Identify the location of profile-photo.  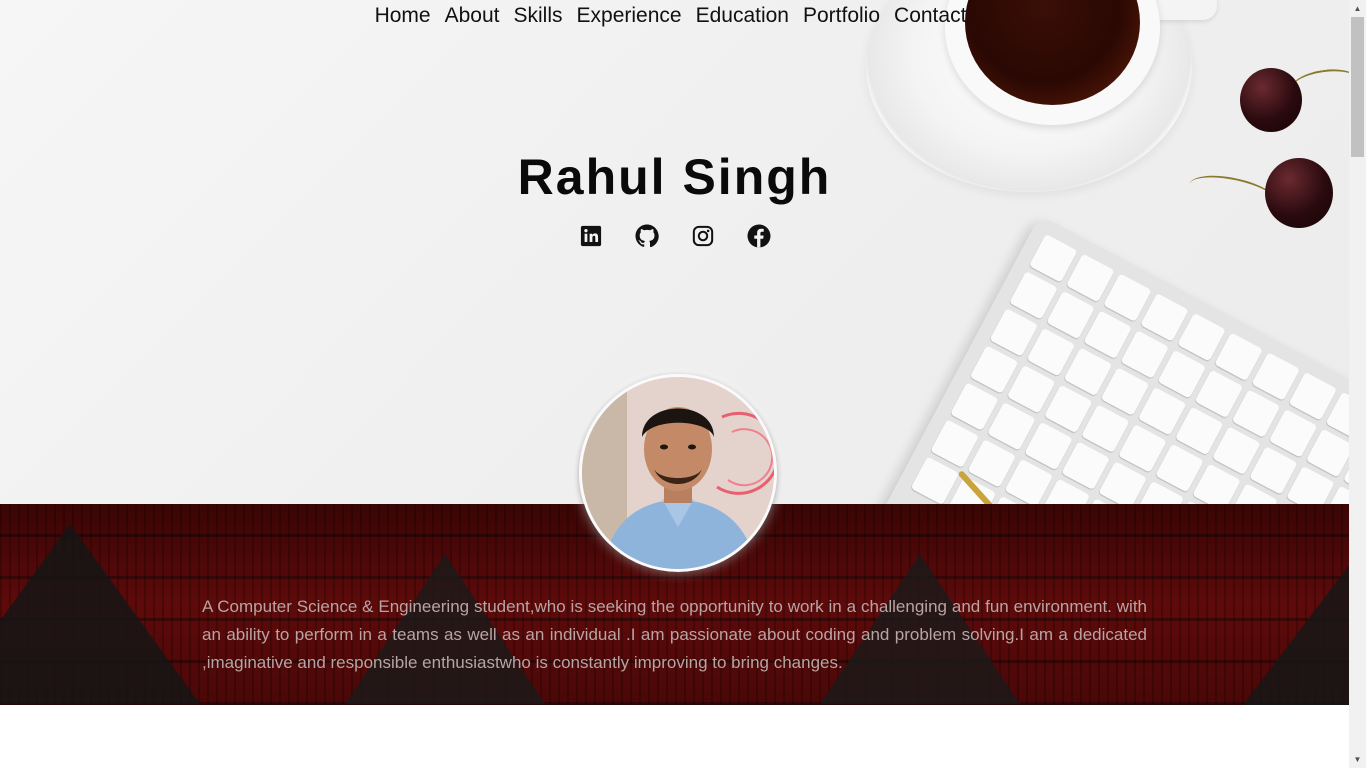
(678, 473).